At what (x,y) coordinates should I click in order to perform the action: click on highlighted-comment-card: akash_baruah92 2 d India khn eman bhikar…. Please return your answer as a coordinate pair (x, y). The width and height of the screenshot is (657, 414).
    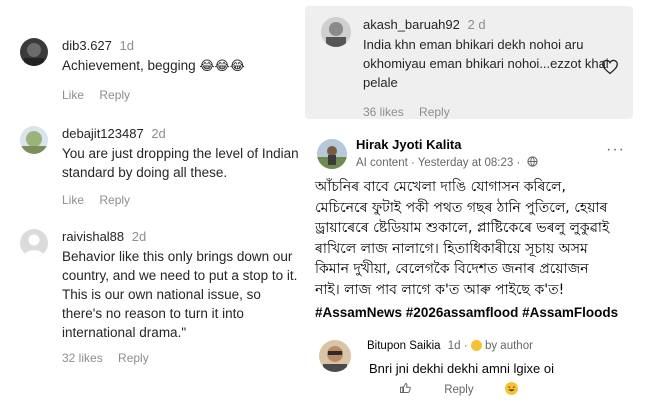
    Looking at the image, I should click on (469, 62).